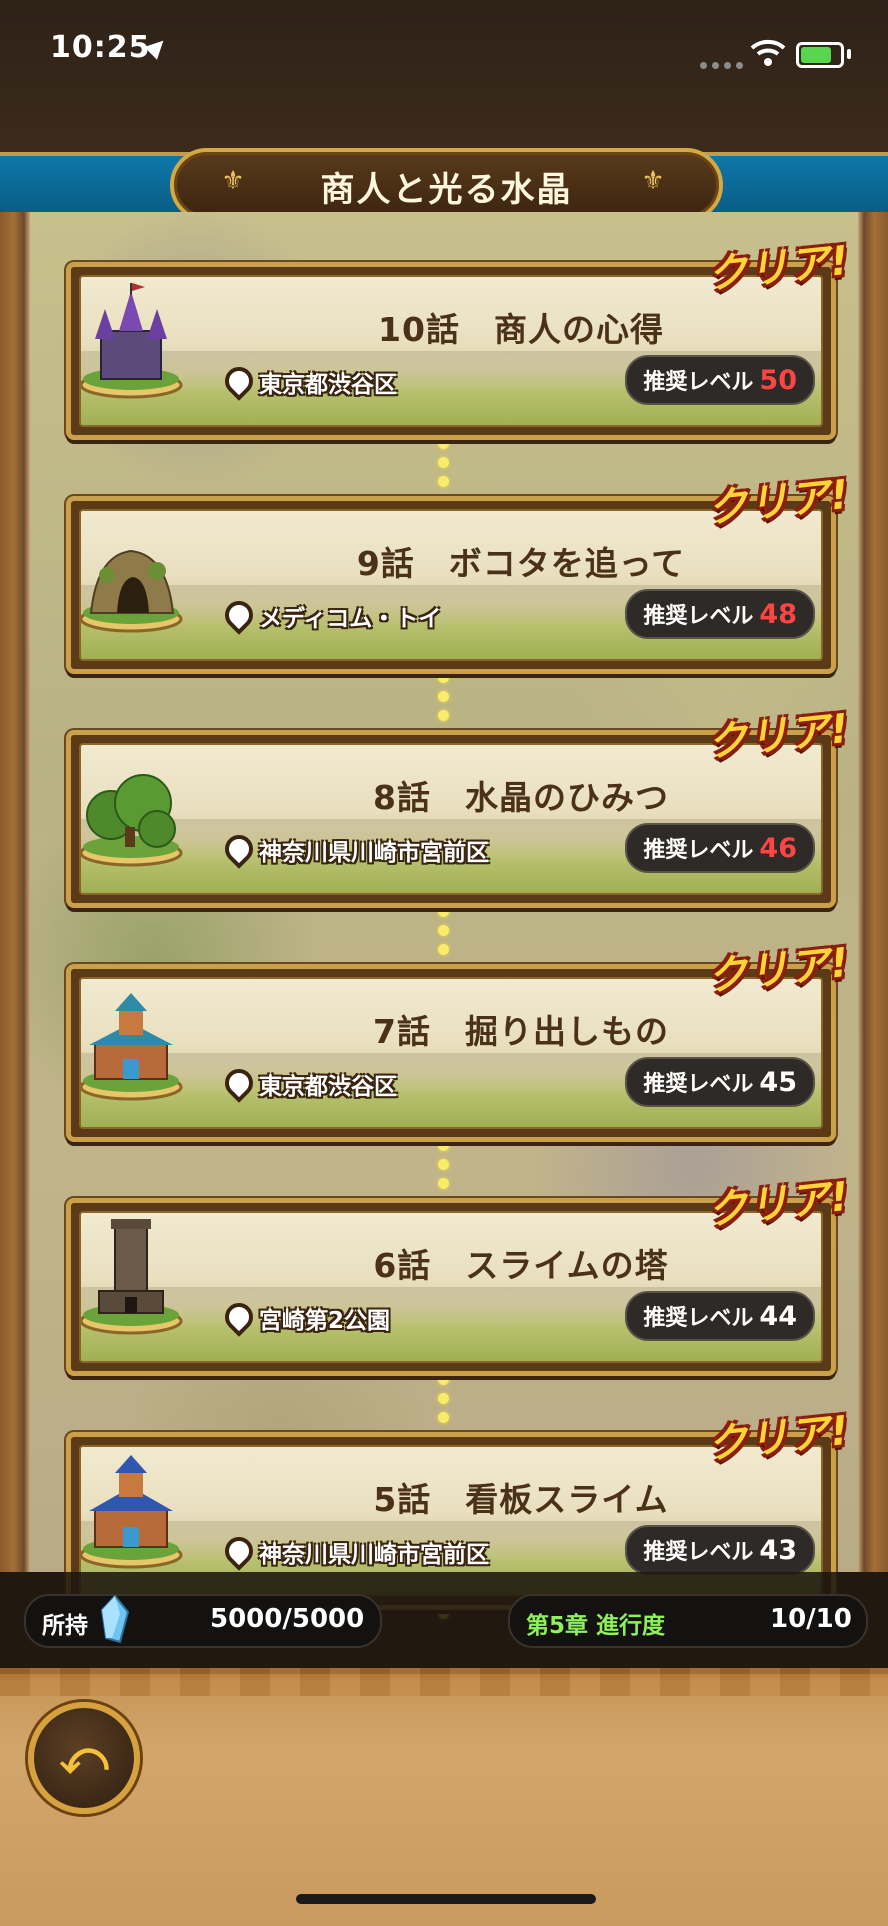 Image resolution: width=888 pixels, height=1926 pixels. What do you see at coordinates (521, 1265) in the screenshot?
I see `episode-title: 6話 スライムの塔` at bounding box center [521, 1265].